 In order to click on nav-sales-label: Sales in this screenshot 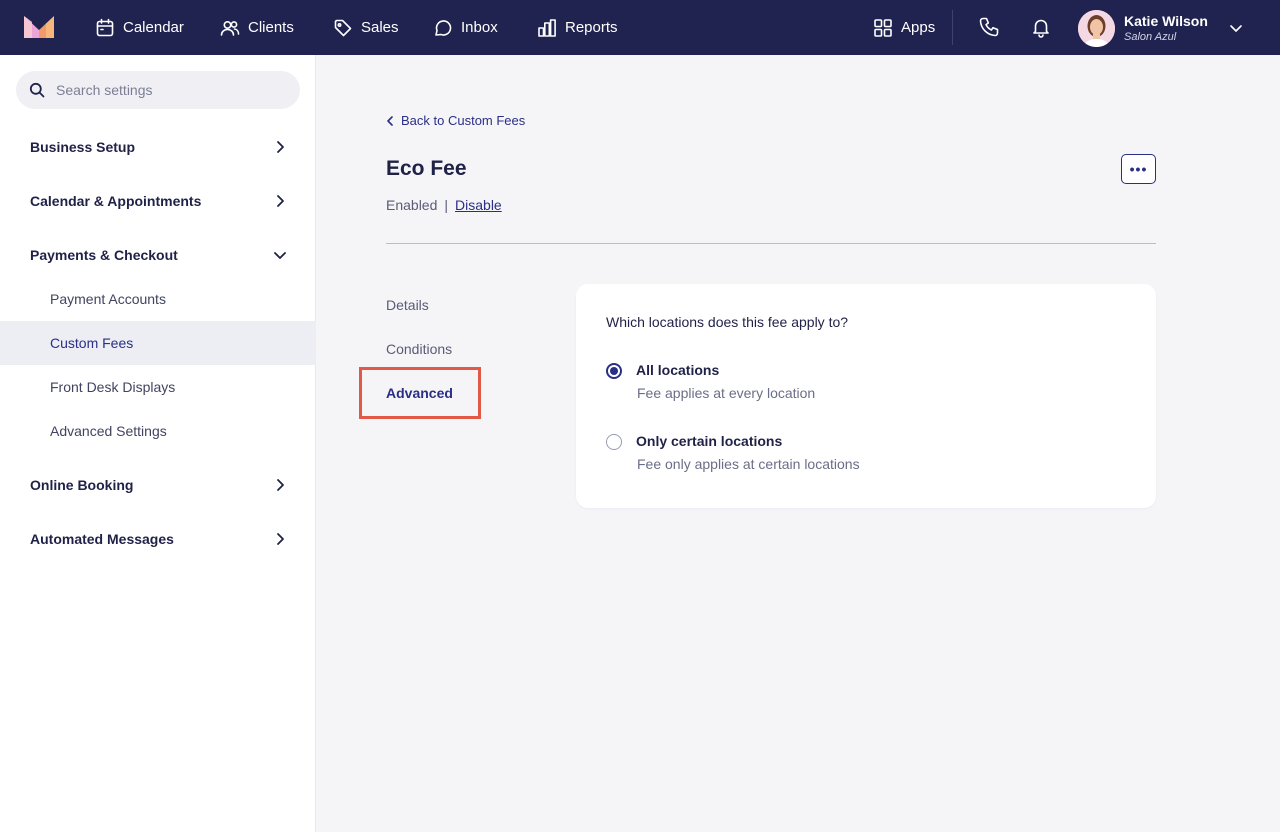, I will do `click(380, 27)`.